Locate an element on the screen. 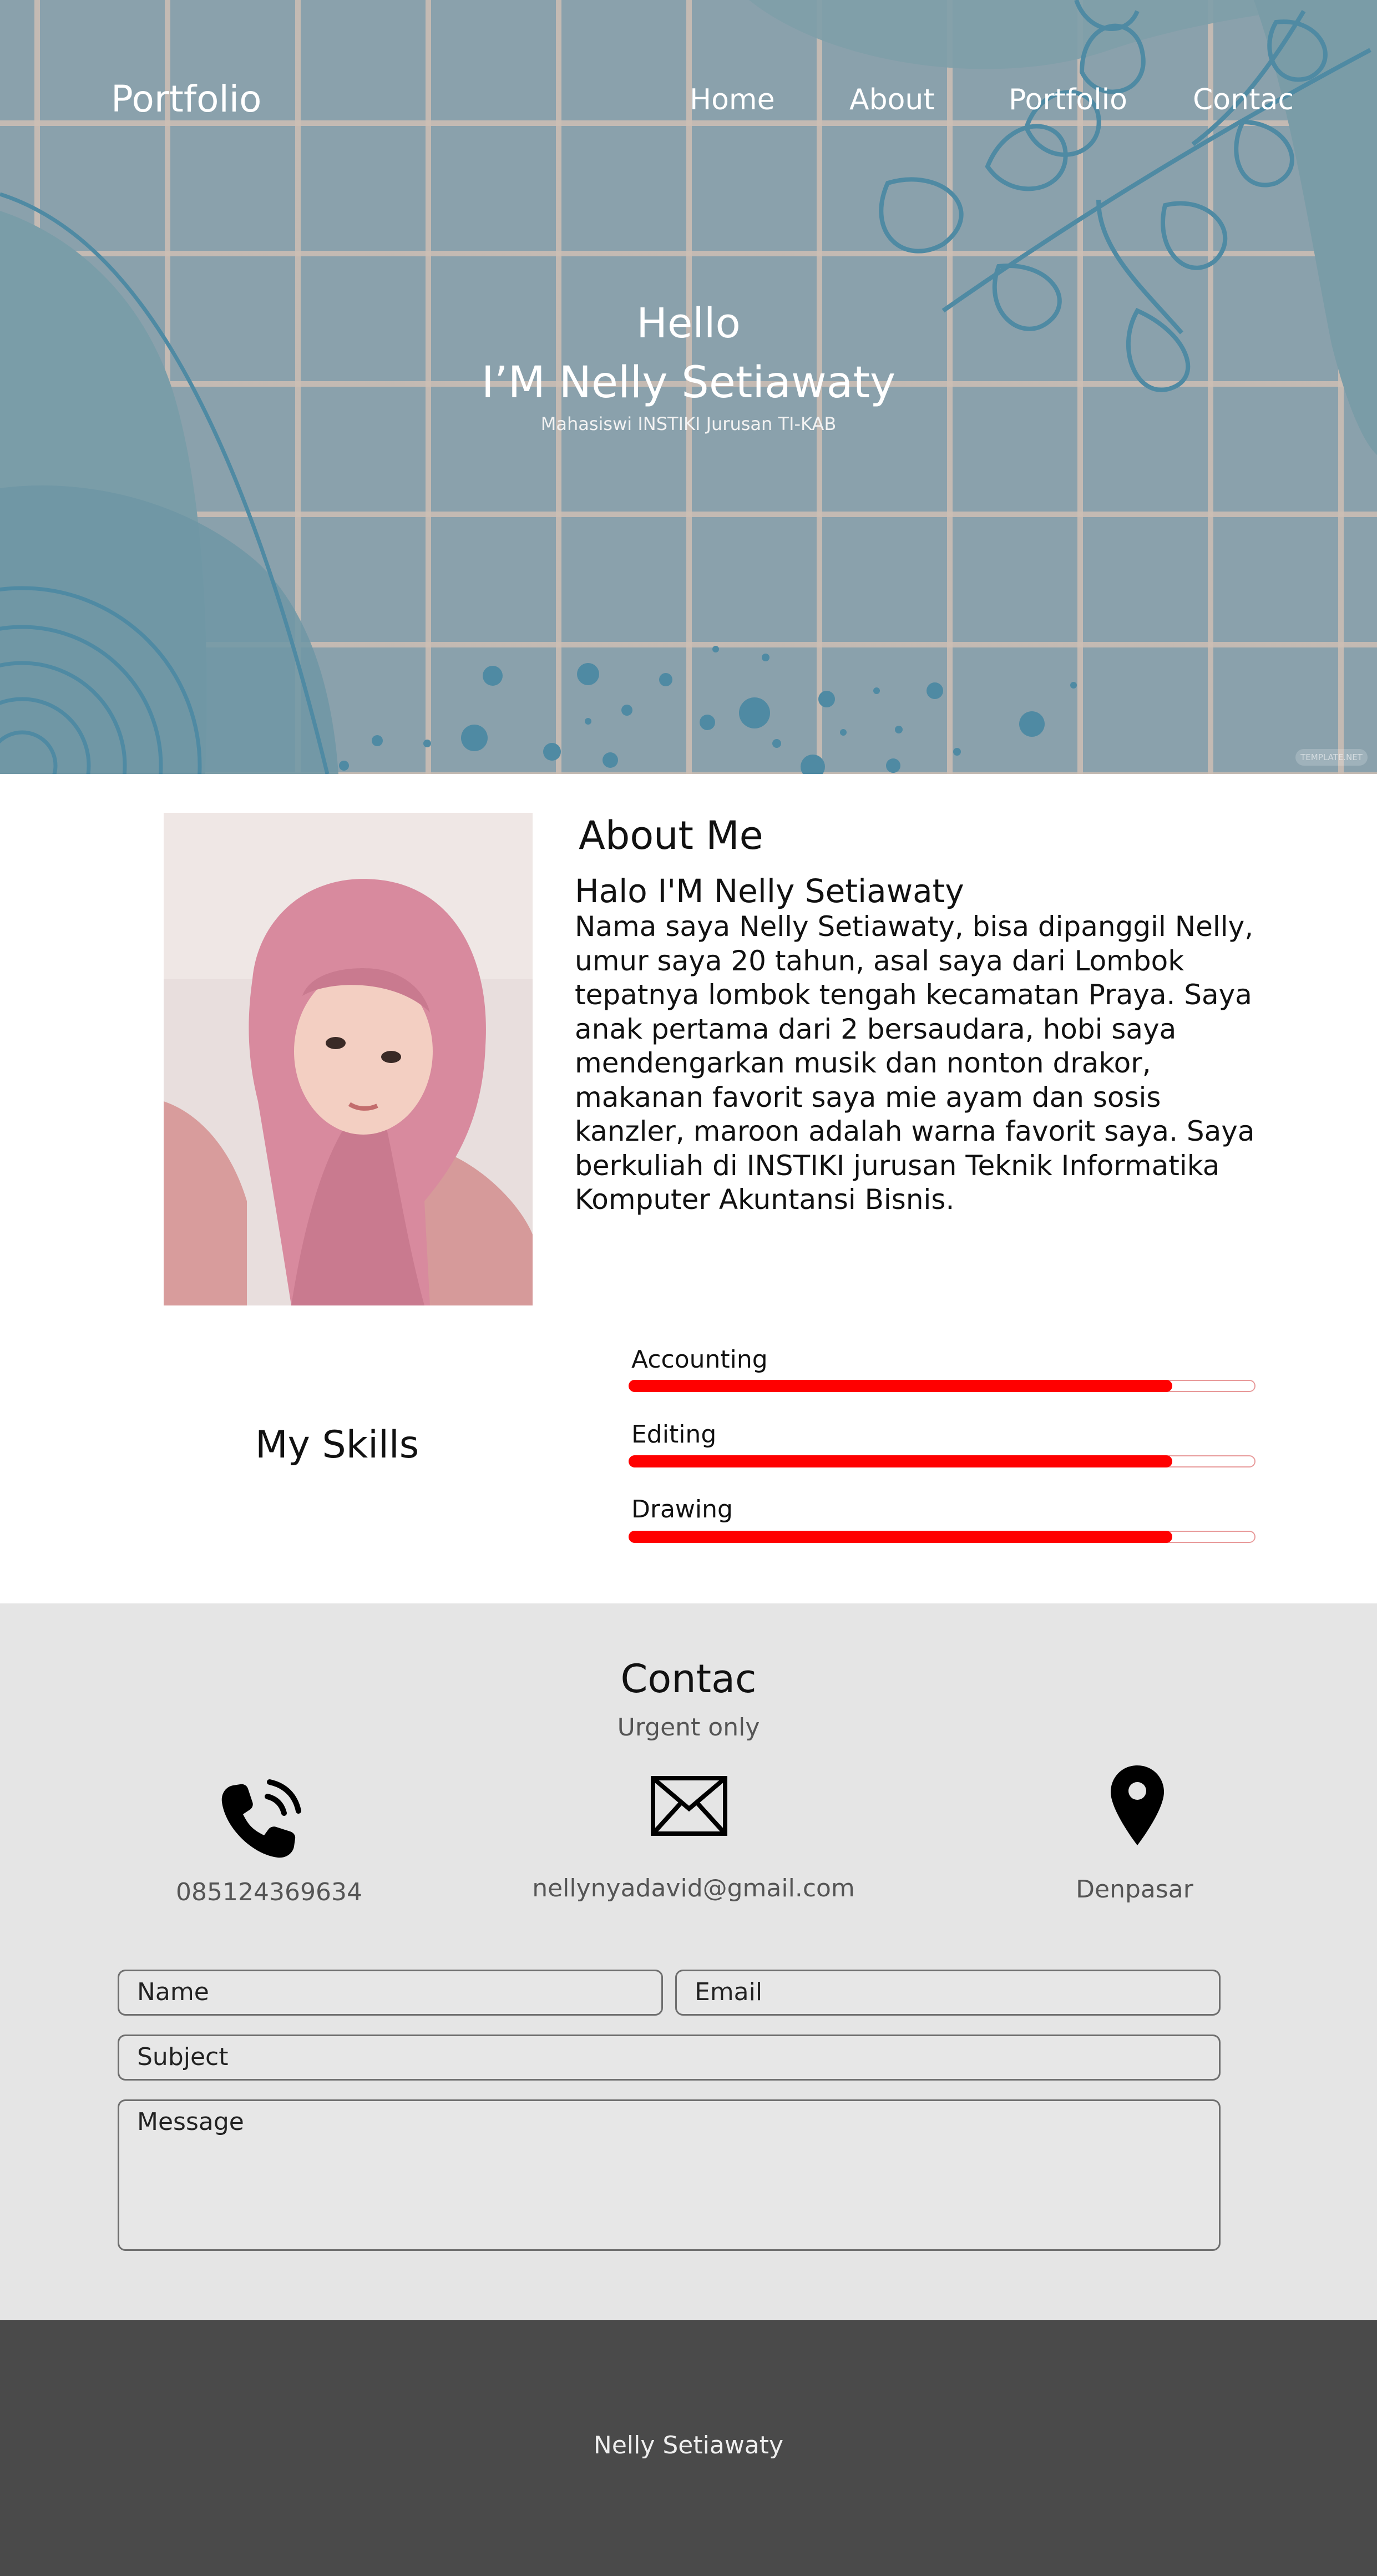  phone-number: 085124369634 is located at coordinates (269, 1892).